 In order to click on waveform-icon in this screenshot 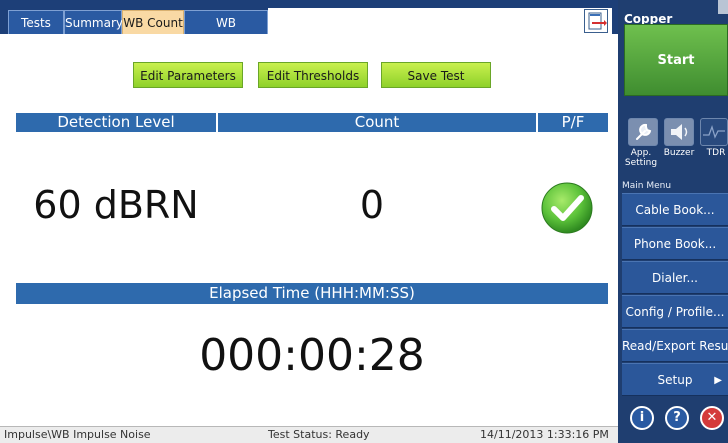, I will do `click(714, 131)`.